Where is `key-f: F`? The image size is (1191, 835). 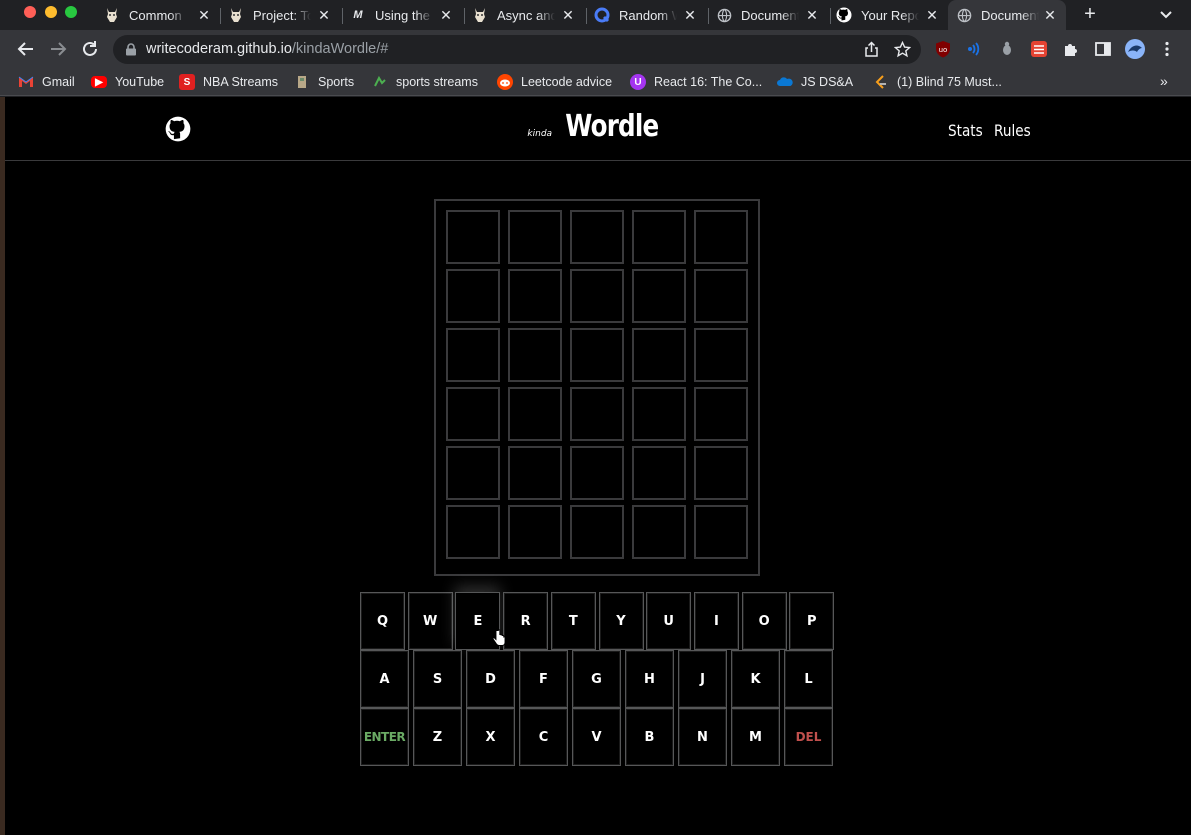 key-f: F is located at coordinates (543, 679).